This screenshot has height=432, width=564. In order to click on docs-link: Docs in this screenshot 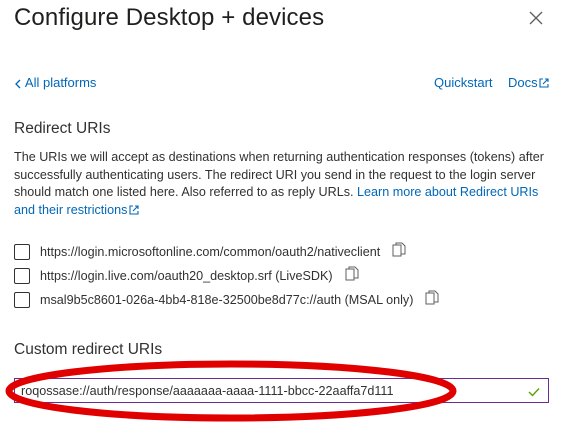, I will do `click(529, 82)`.